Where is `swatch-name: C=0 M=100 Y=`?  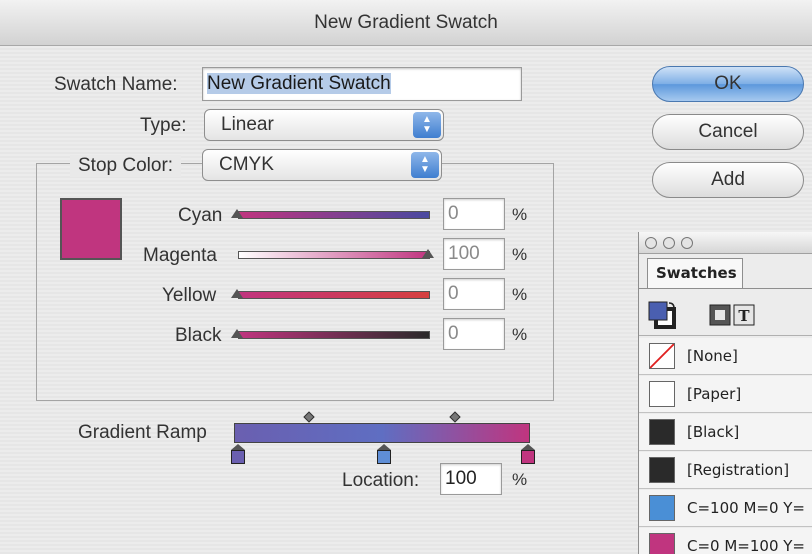
swatch-name: C=0 M=100 Y= is located at coordinates (746, 545).